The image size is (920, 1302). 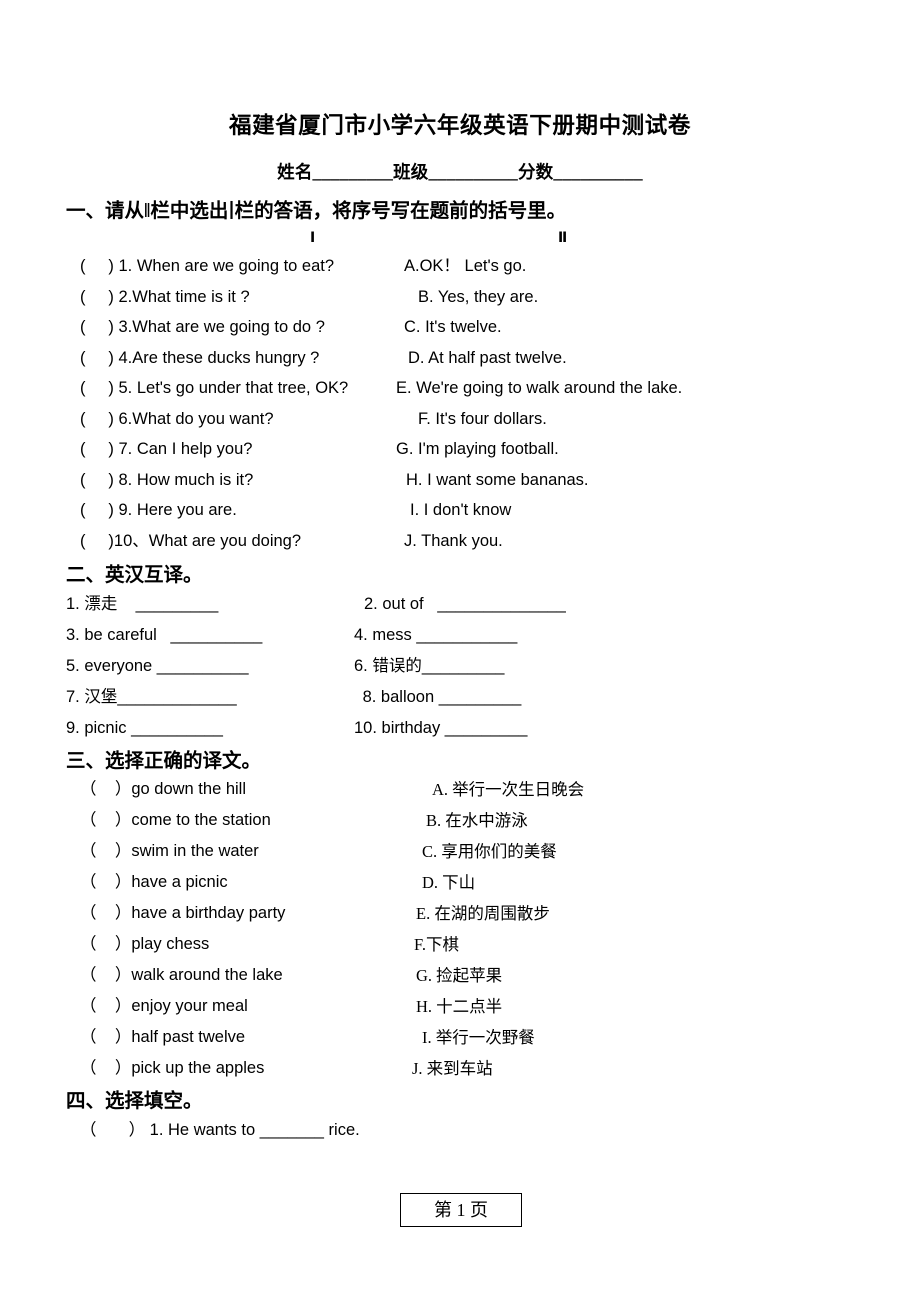 What do you see at coordinates (190, 541) in the screenshot?
I see `matching-question: ( )10、What are you doing?` at bounding box center [190, 541].